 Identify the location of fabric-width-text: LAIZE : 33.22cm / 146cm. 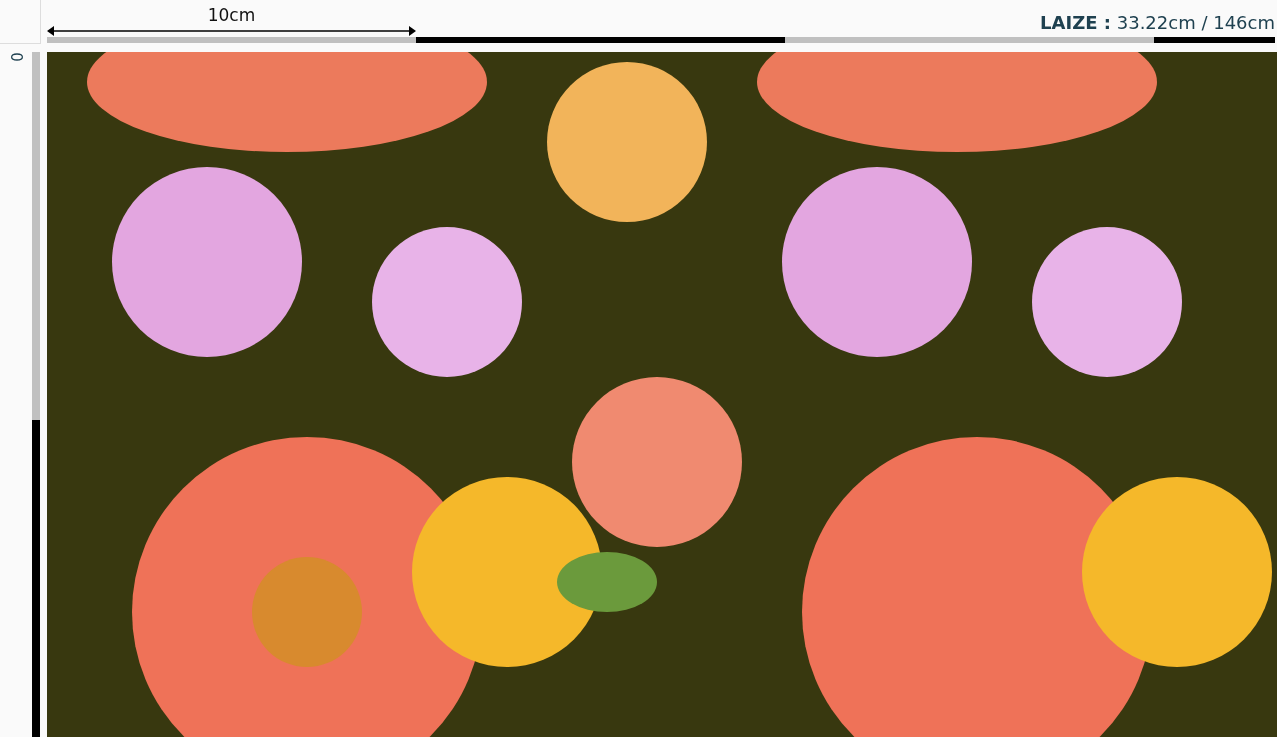
(1158, 23).